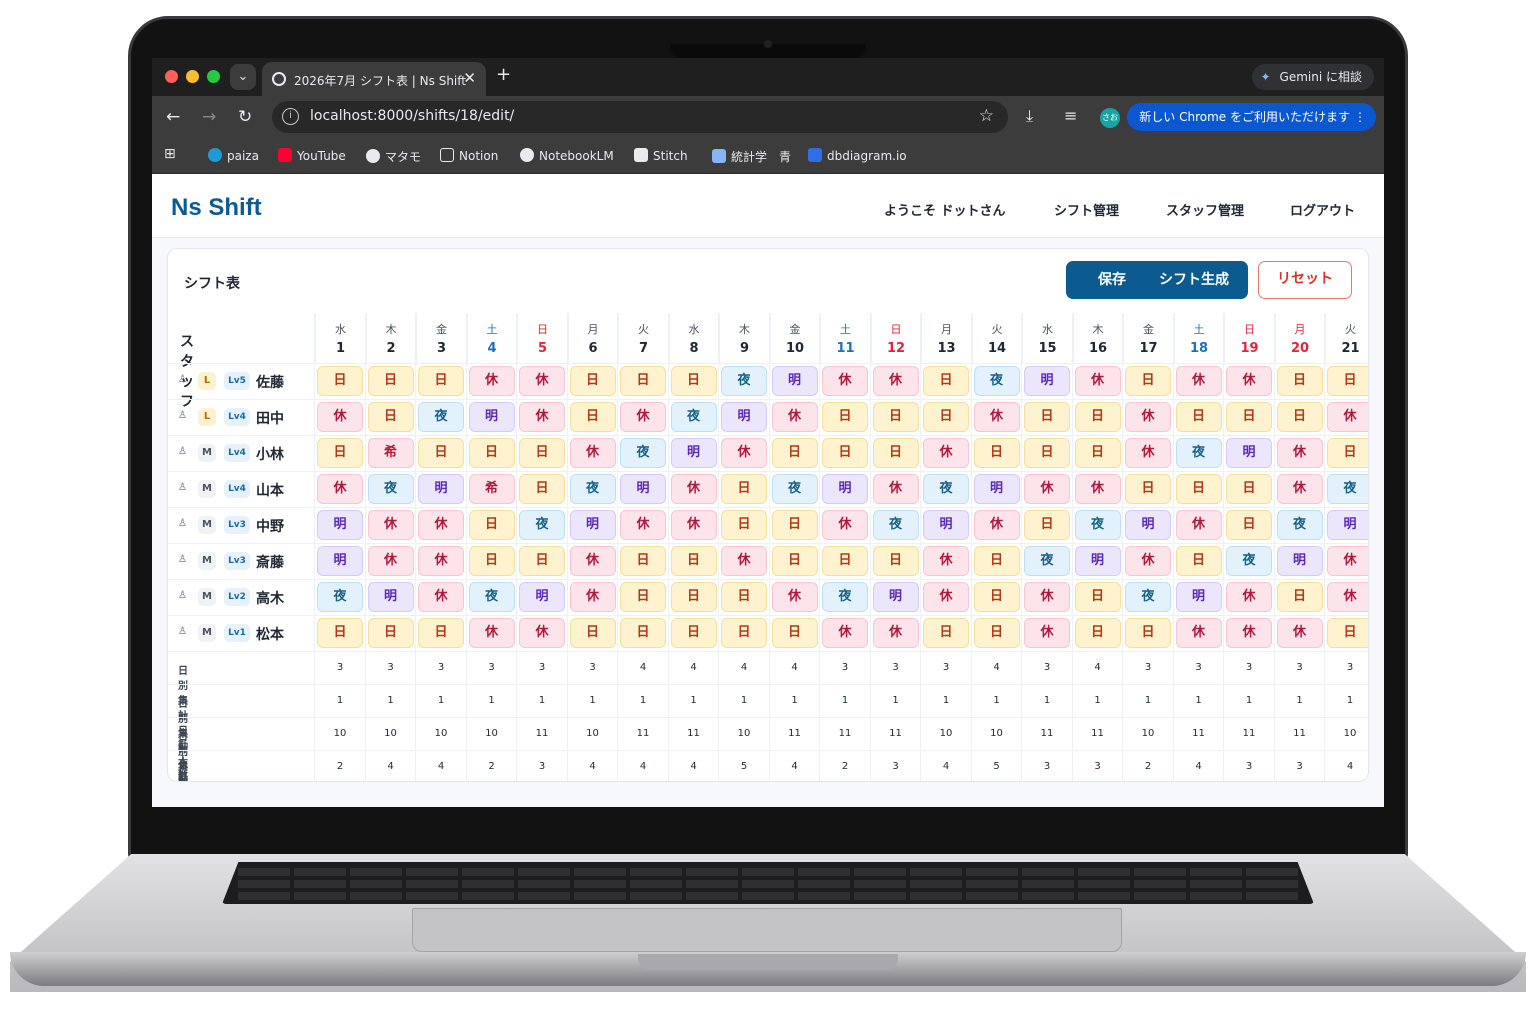  What do you see at coordinates (857, 155) in the screenshot?
I see `bookmark-dbdiagram: dbdiagram.io` at bounding box center [857, 155].